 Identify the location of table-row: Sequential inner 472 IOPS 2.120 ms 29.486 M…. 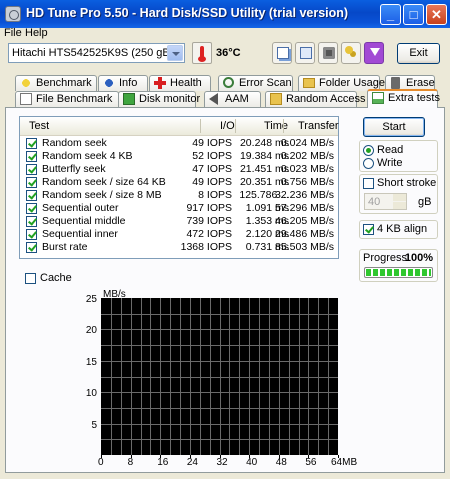
(179, 234).